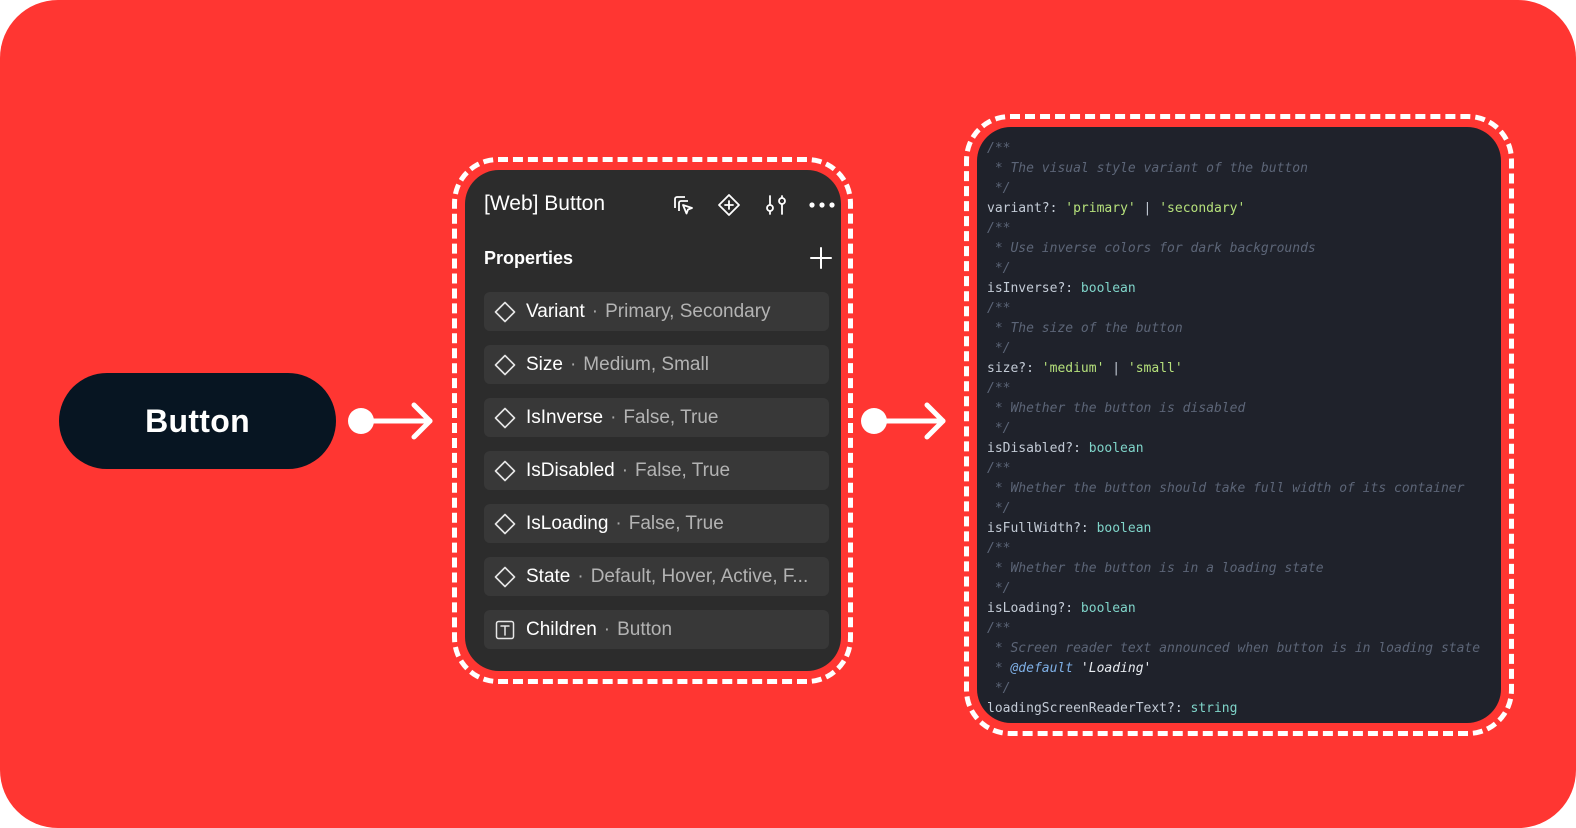 This screenshot has height=828, width=1576. Describe the element at coordinates (822, 205) in the screenshot. I see `more-icon` at that location.